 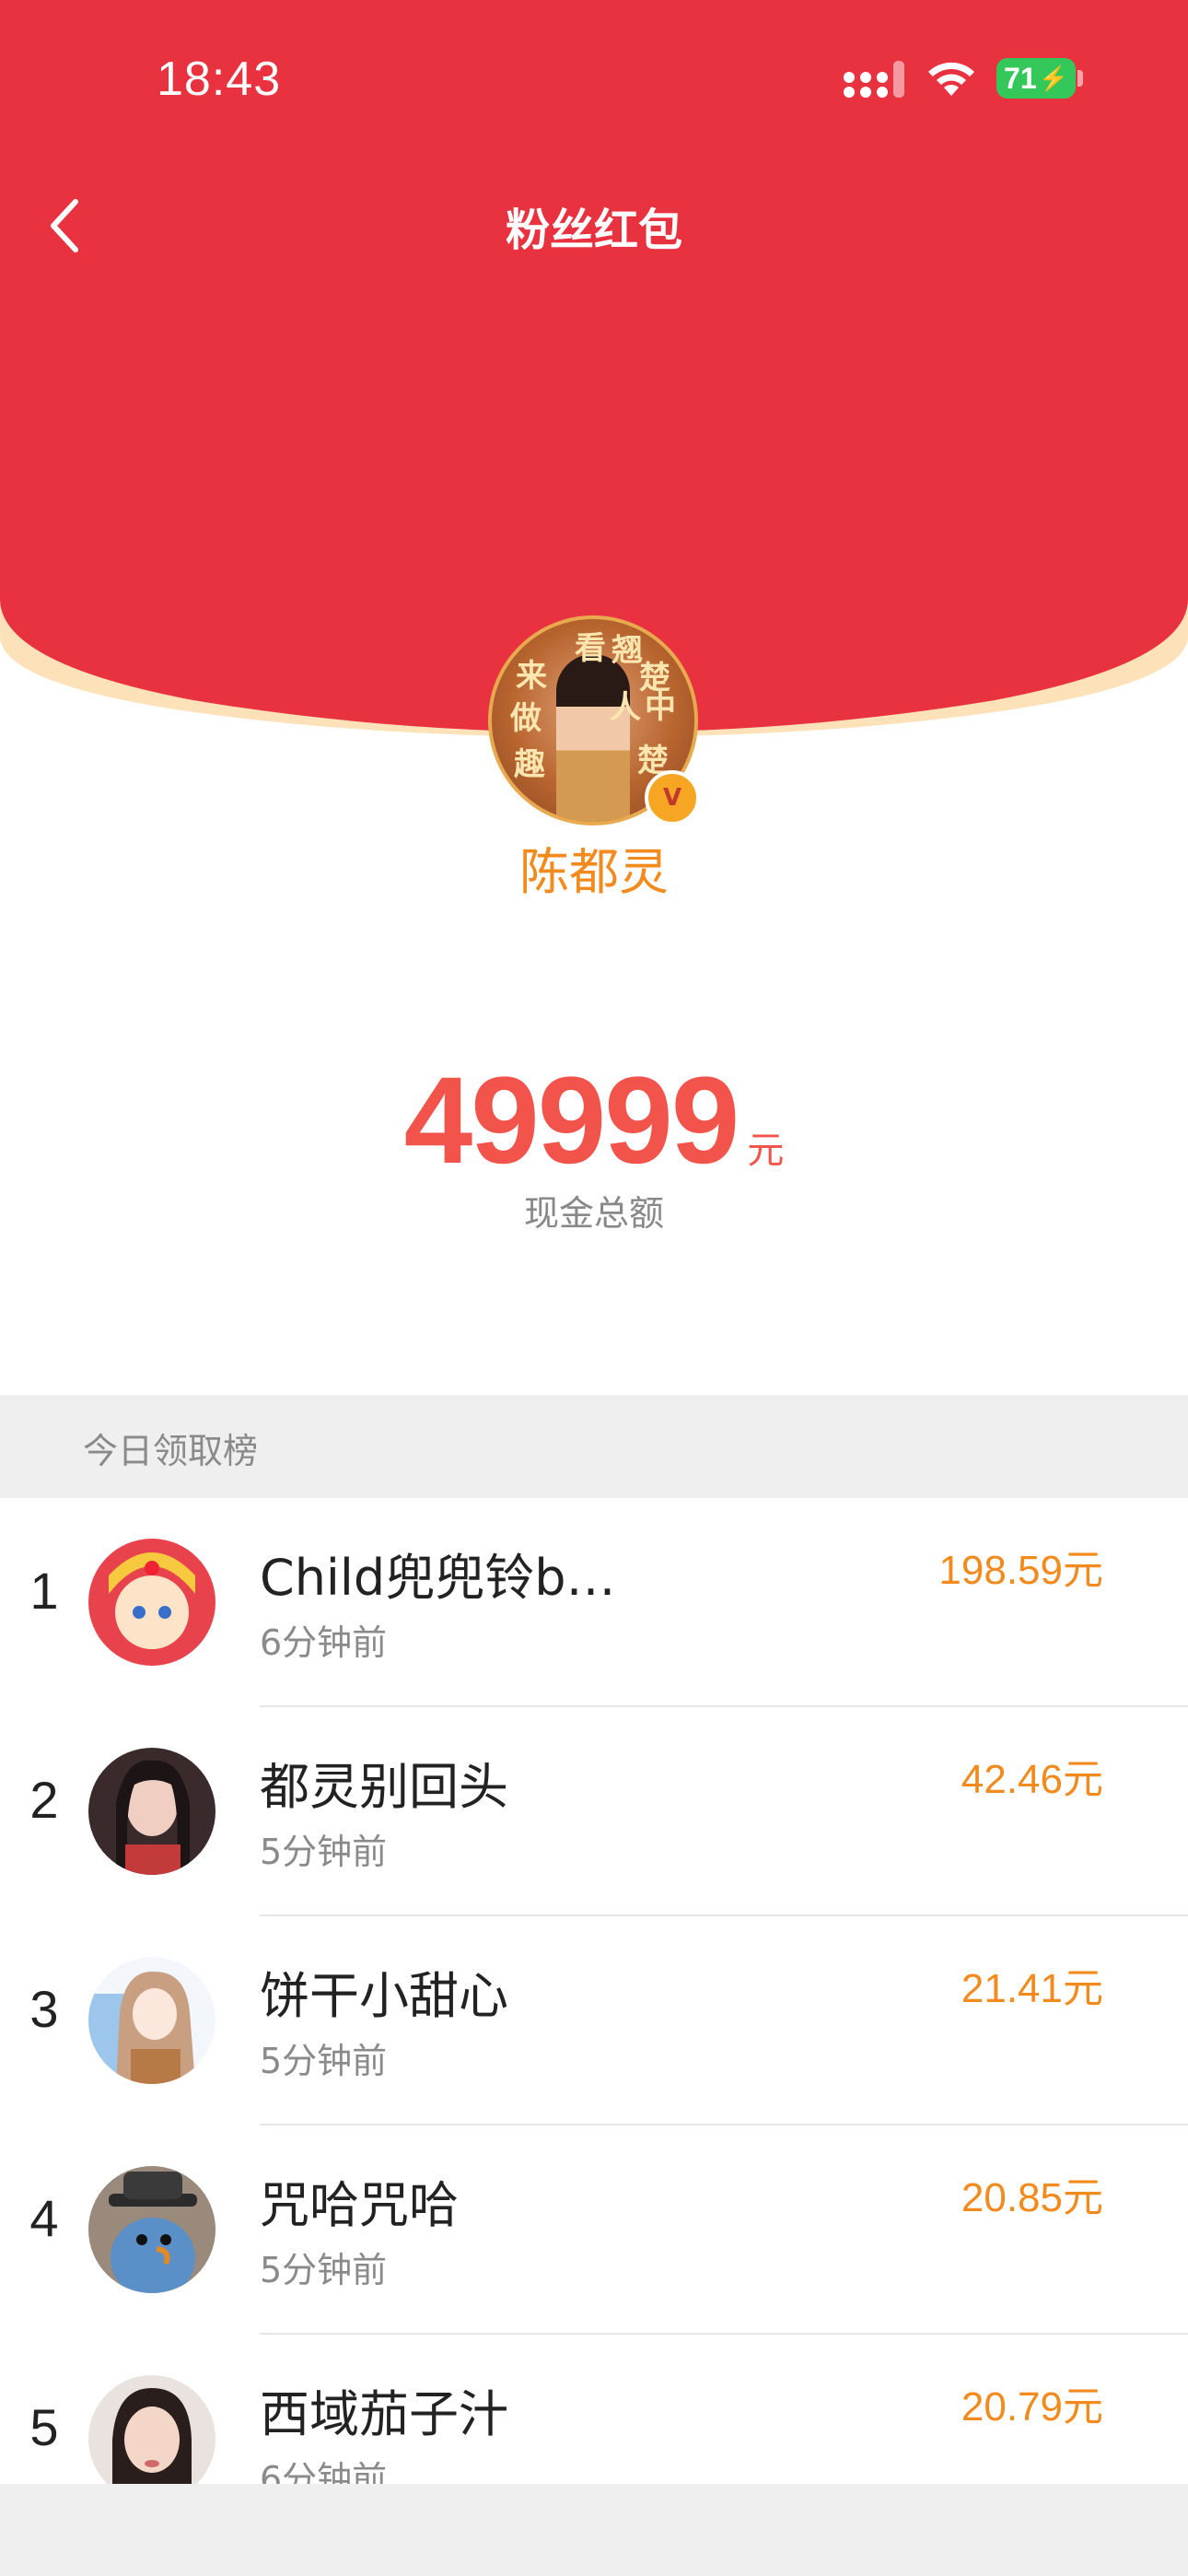 I want to click on leaderboard-row: 3 饼干小甜心 5分钟前 21.41元, so click(x=594, y=2021).